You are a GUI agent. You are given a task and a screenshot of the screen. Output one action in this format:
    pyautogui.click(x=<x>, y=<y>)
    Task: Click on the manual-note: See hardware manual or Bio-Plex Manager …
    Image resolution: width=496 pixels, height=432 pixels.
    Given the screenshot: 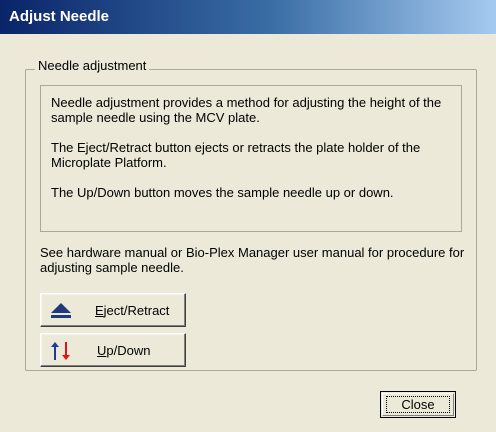 What is the action you would take?
    pyautogui.click(x=252, y=260)
    